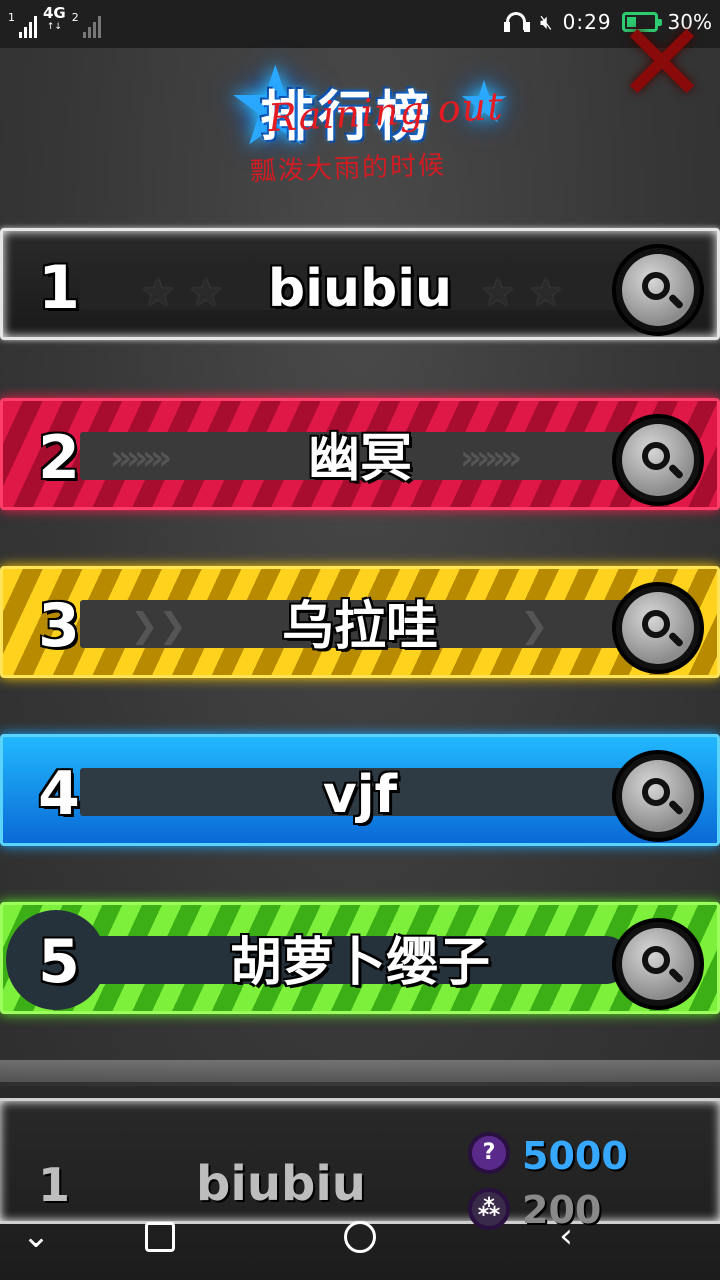  What do you see at coordinates (360, 1071) in the screenshot?
I see `divider` at bounding box center [360, 1071].